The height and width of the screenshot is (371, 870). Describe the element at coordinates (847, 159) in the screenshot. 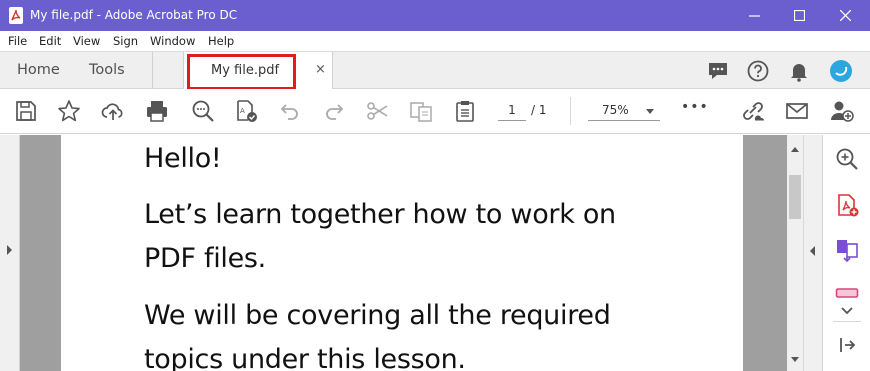

I see `zoom-search-icon` at that location.